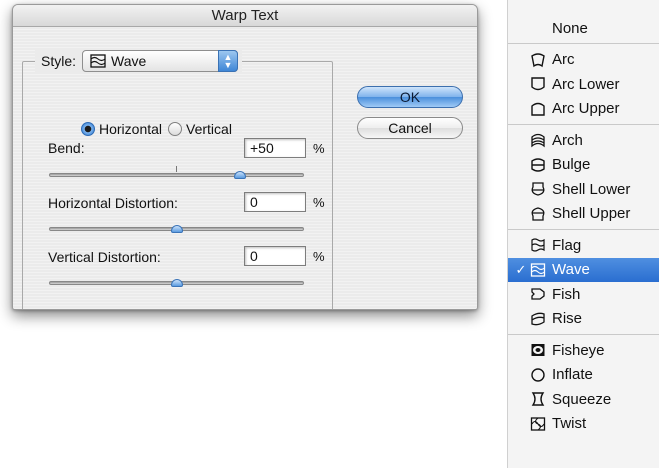 The width and height of the screenshot is (659, 468). Describe the element at coordinates (176, 169) in the screenshot. I see `bend-center-tick` at that location.